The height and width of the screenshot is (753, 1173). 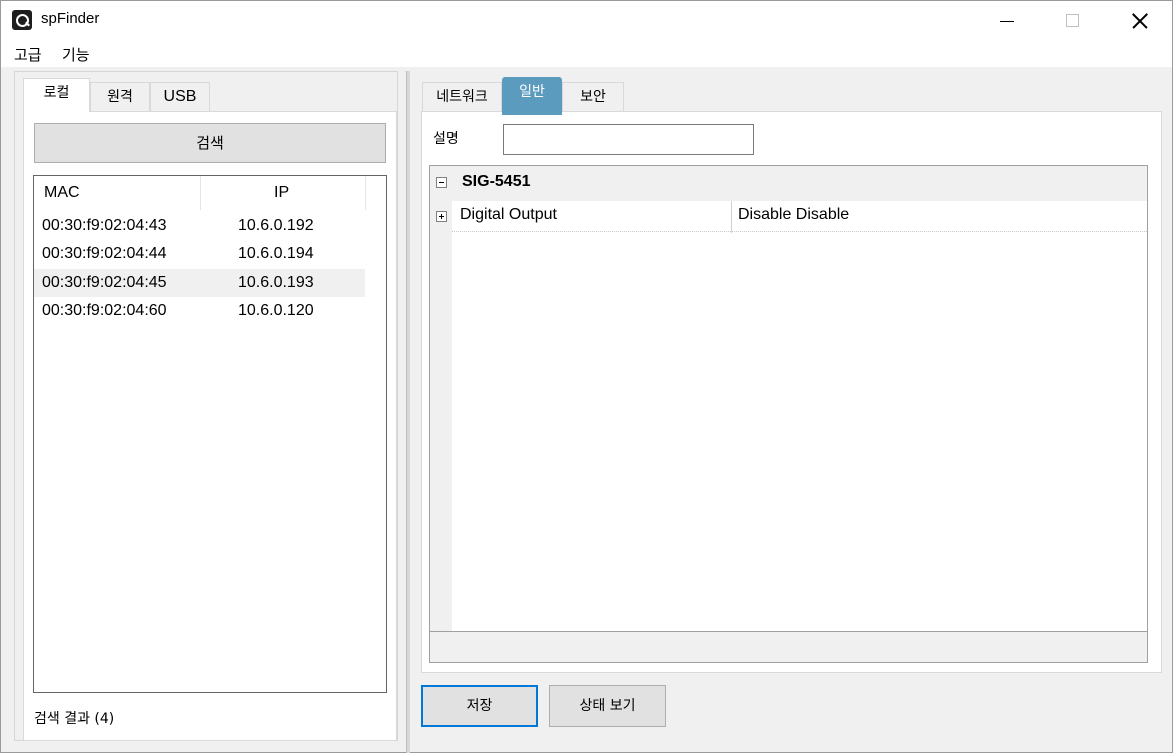 What do you see at coordinates (56, 95) in the screenshot?
I see `tab-local: 로컬` at bounding box center [56, 95].